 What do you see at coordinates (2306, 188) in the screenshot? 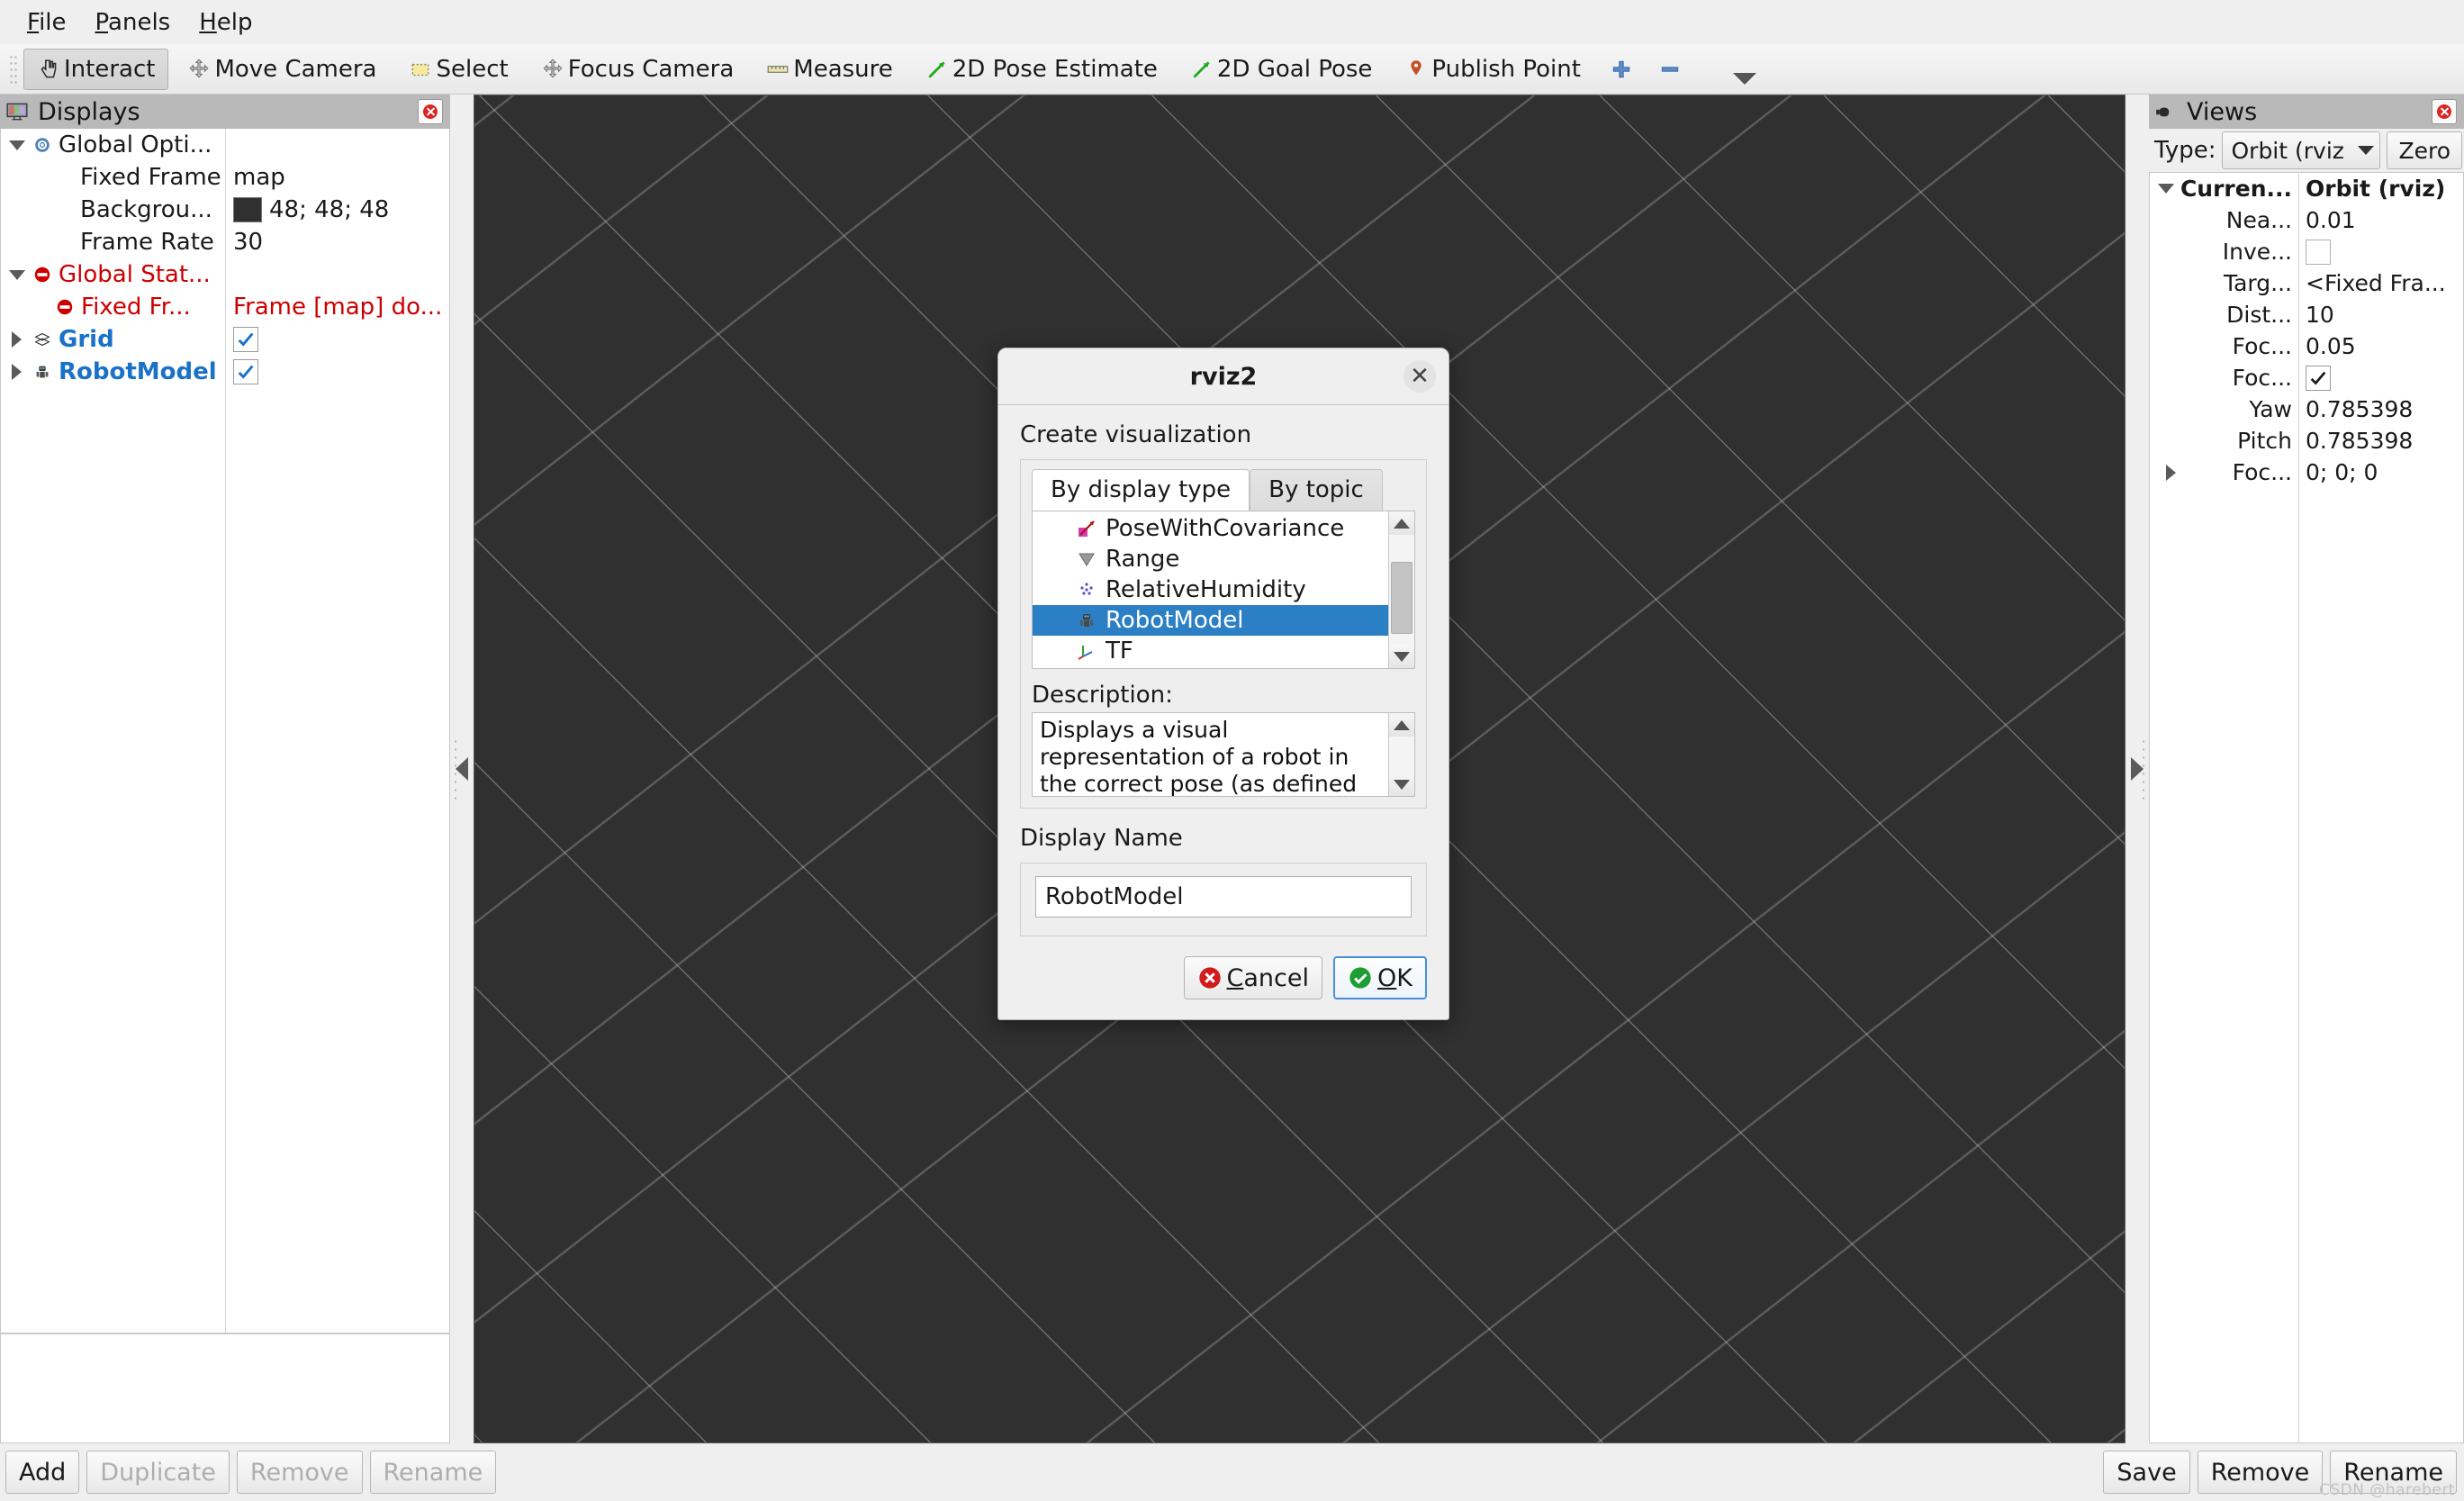
I see `table-row: Curren... Orbit (rviz)` at bounding box center [2306, 188].